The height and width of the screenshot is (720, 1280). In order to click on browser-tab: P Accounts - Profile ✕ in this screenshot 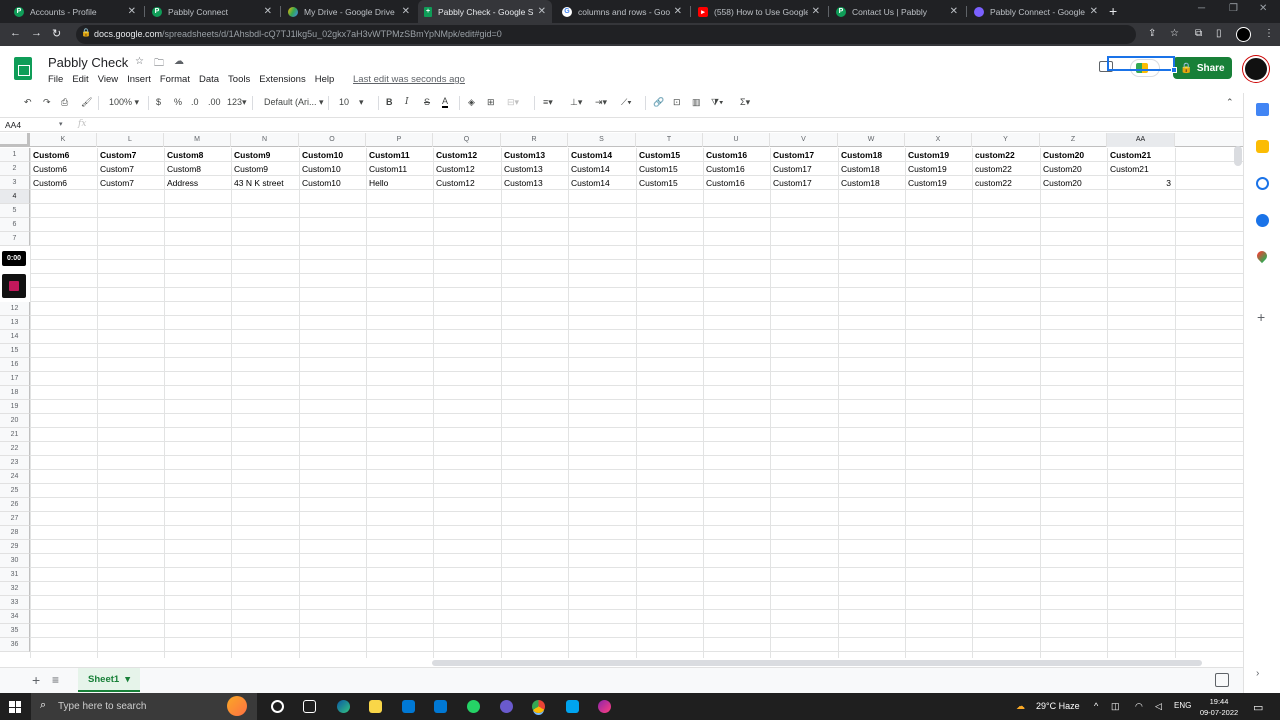, I will do `click(75, 11)`.